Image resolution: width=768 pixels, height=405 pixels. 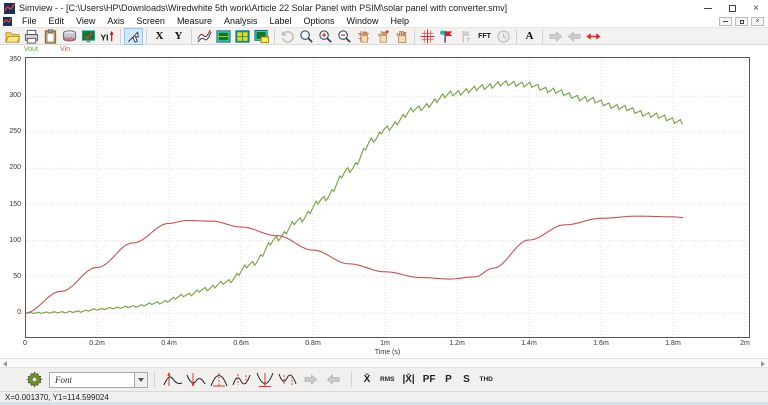 I want to click on menu-label: Label, so click(x=280, y=21).